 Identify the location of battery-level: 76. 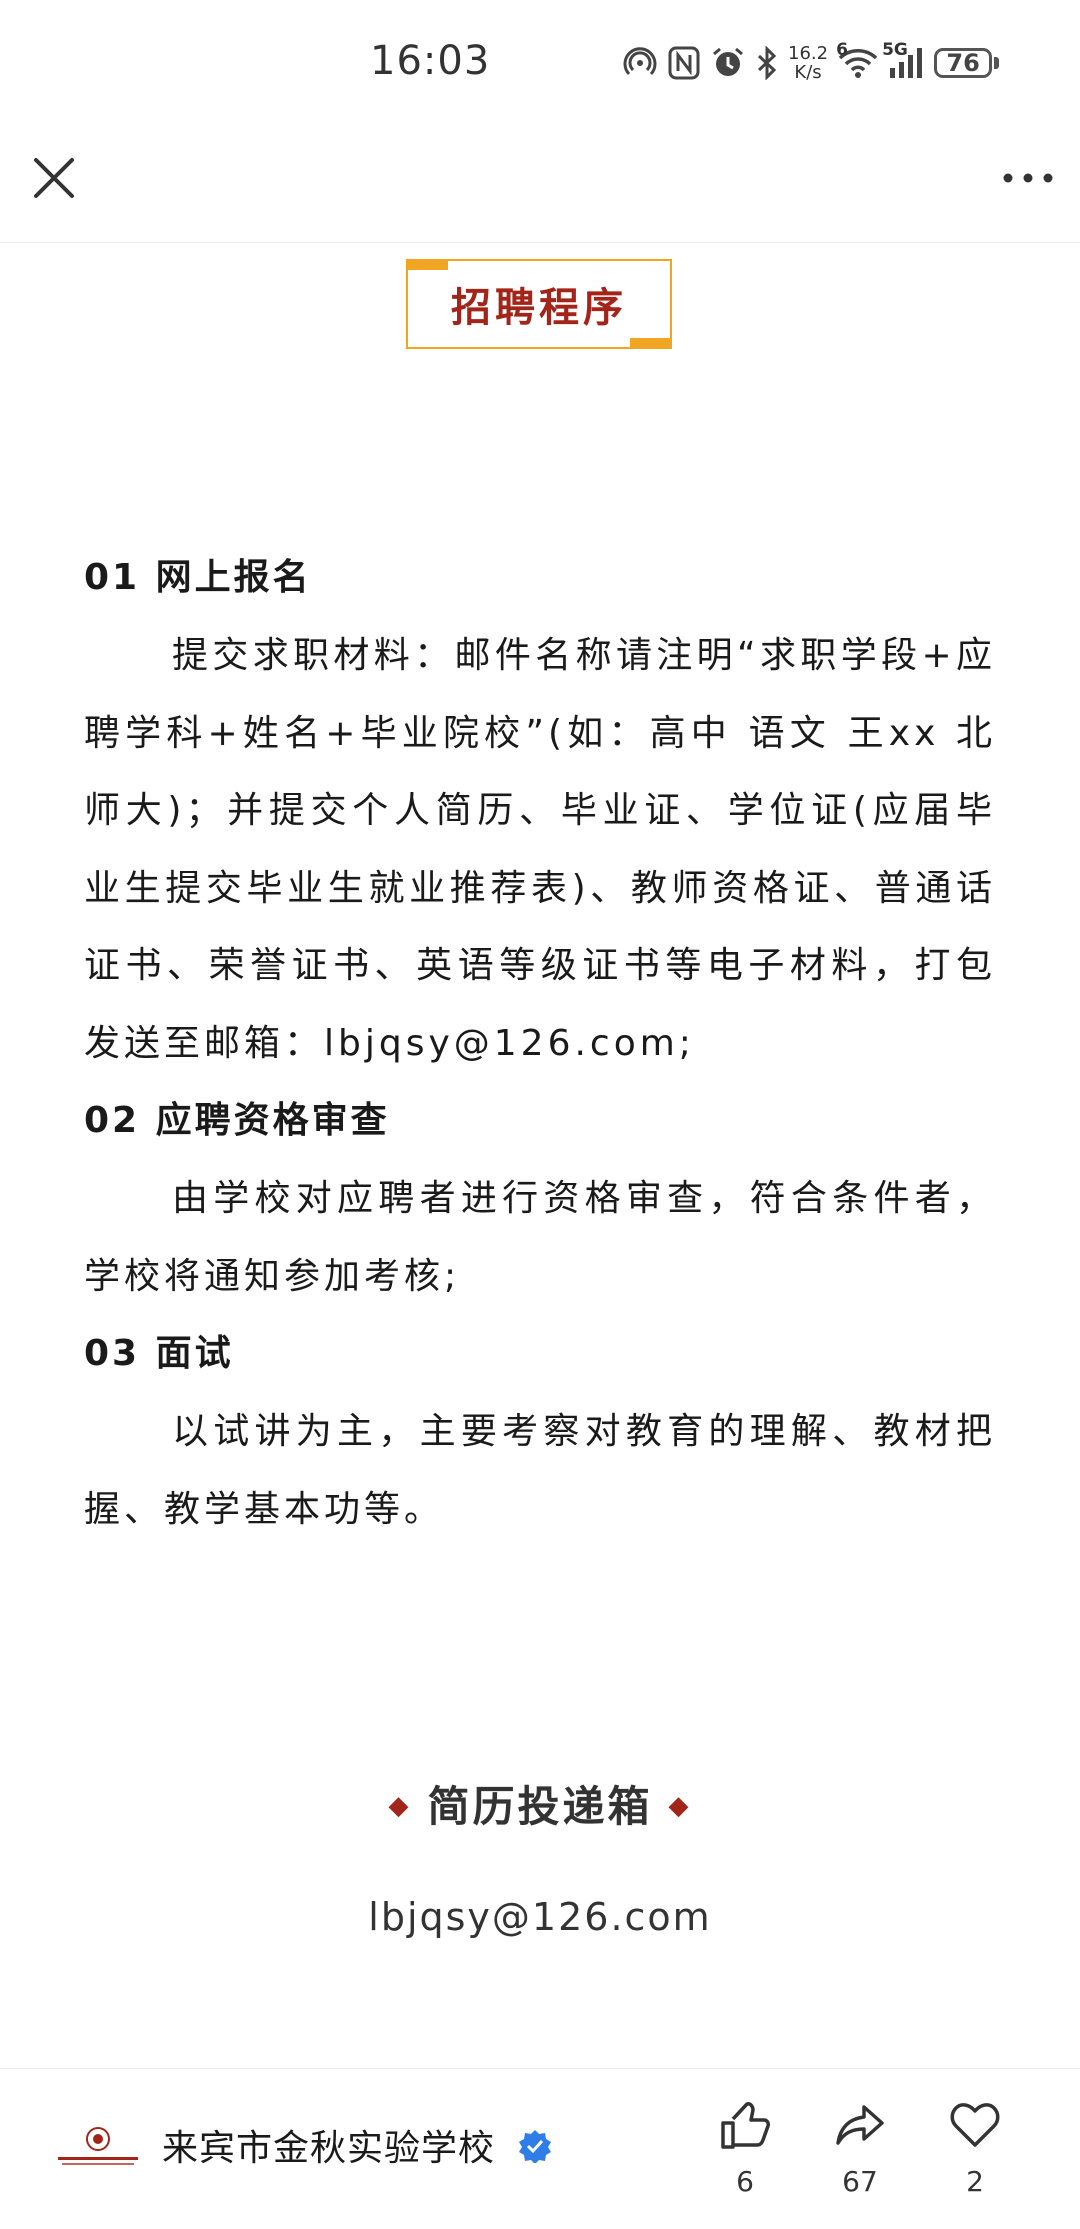
(963, 63).